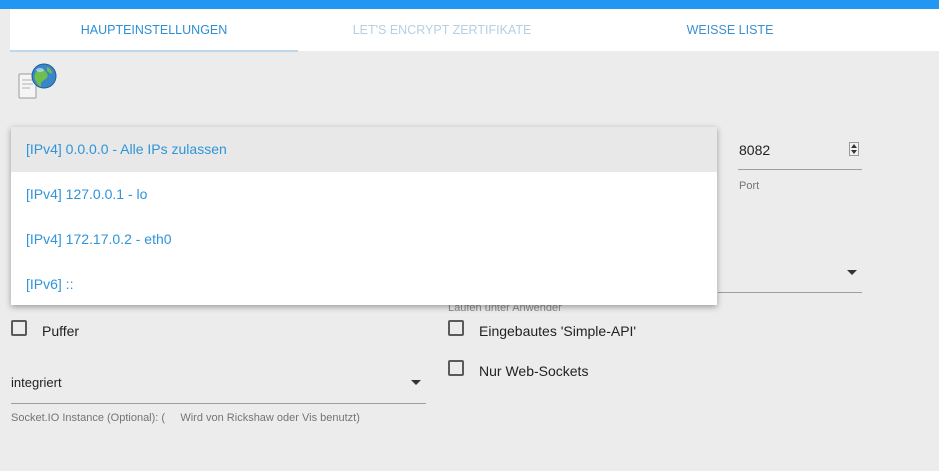 The image size is (939, 471). Describe the element at coordinates (790, 274) in the screenshot. I see `run-as-select` at that location.